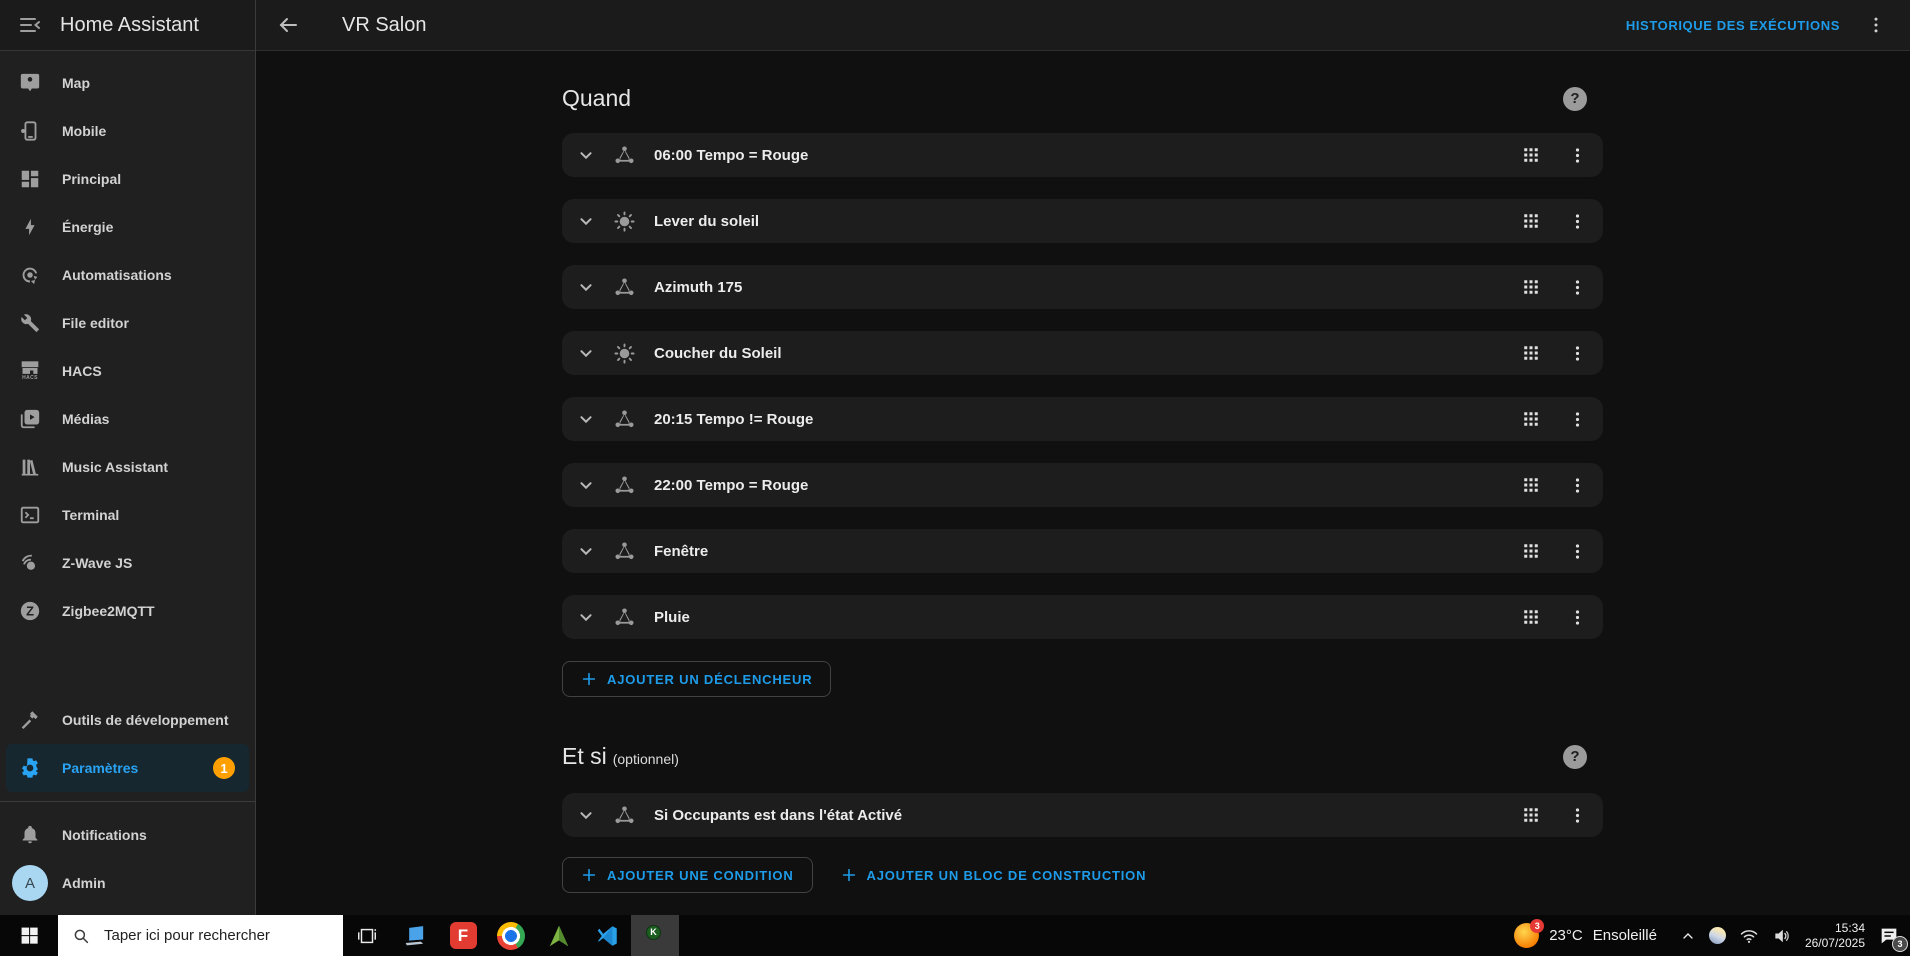  I want to click on add-trigger-button: AJOUTER UN DÉCLENCHEUR, so click(697, 679).